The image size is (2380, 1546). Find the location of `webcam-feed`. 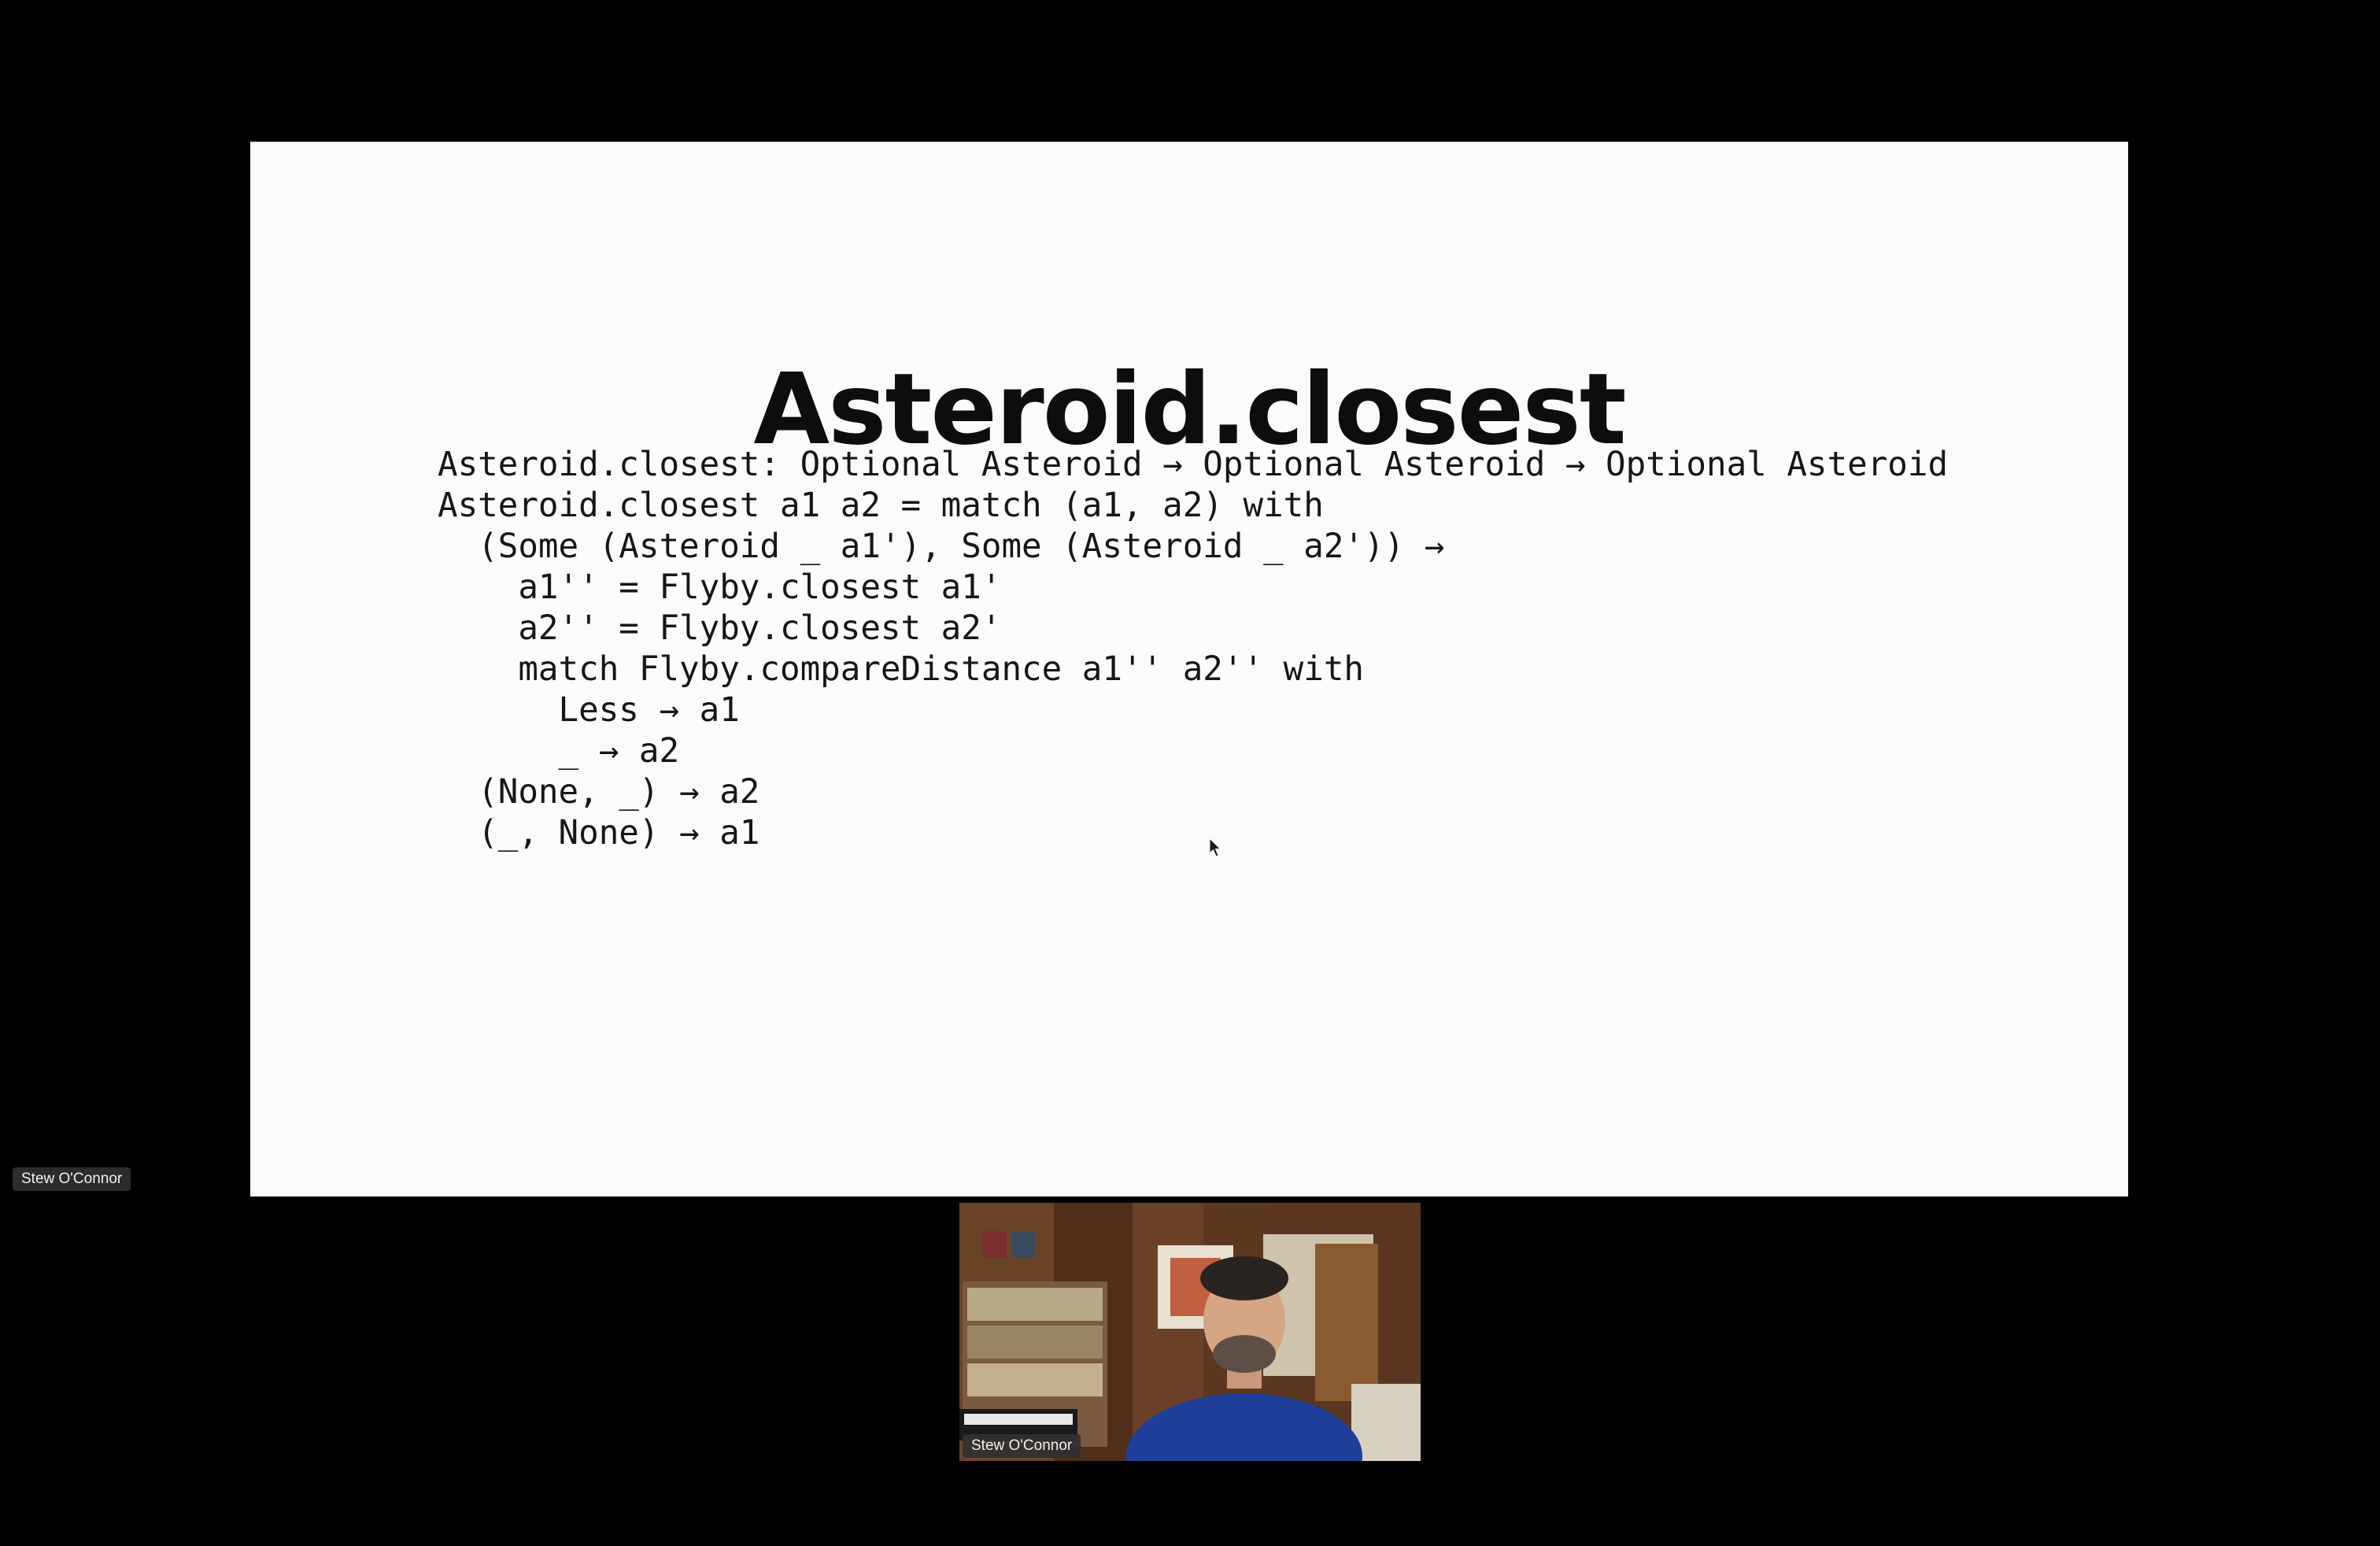

webcam-feed is located at coordinates (1190, 1332).